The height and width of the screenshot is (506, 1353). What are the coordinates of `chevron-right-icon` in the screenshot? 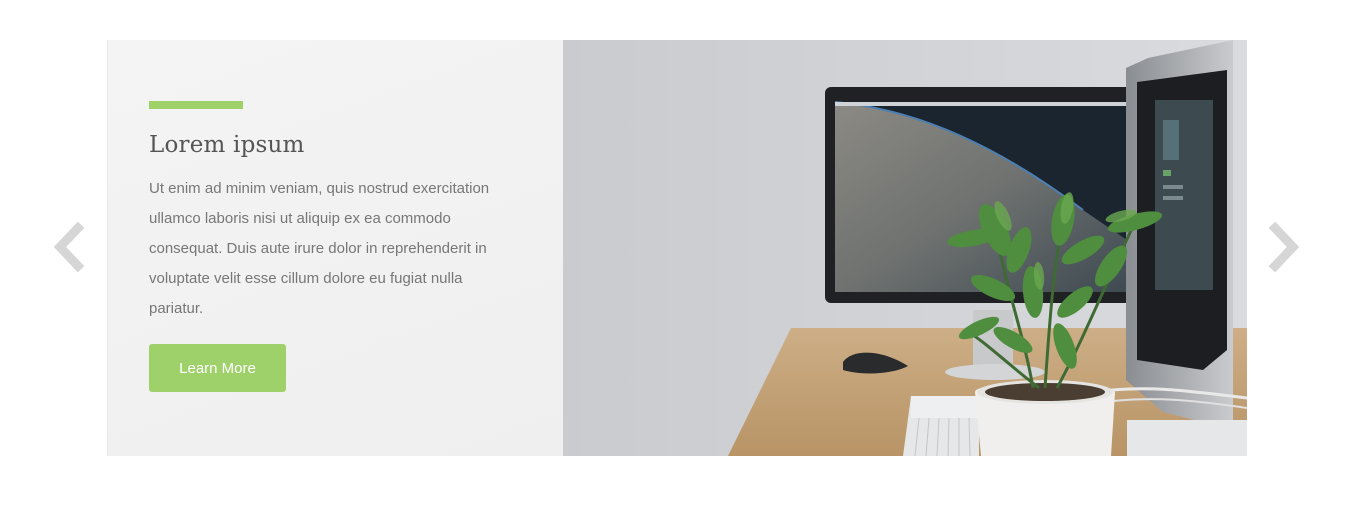 It's located at (1284, 247).